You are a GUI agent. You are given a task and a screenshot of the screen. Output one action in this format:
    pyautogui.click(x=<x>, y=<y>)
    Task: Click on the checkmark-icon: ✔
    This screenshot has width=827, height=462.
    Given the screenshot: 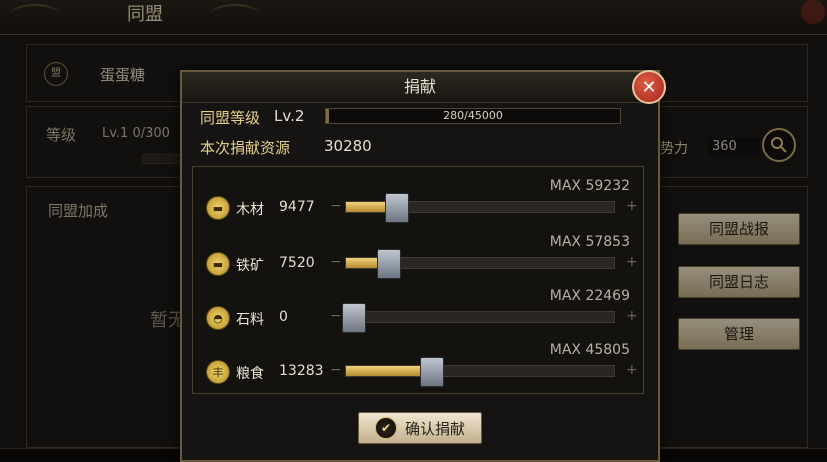 What is the action you would take?
    pyautogui.click(x=385, y=428)
    